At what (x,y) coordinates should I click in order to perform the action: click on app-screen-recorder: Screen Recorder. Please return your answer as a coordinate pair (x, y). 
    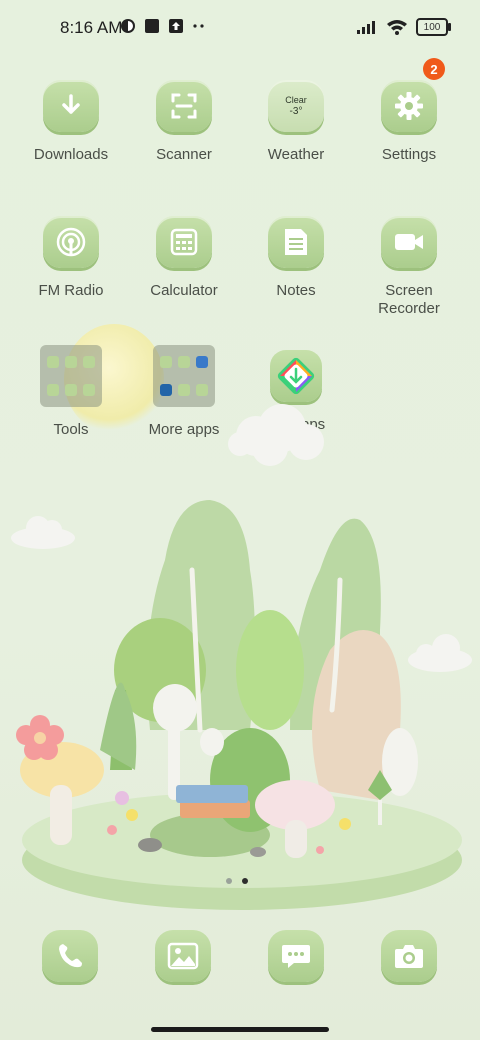
    Looking at the image, I should click on (409, 267).